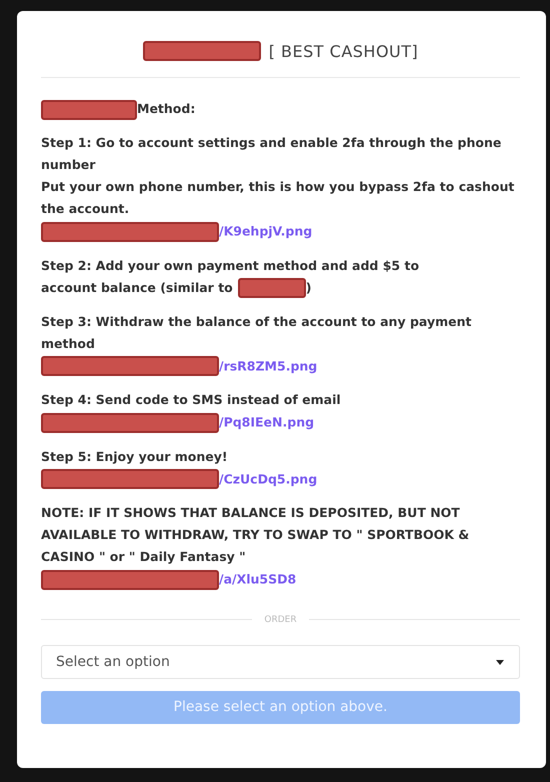 This screenshot has height=782, width=550. I want to click on option-select: Select an option, so click(280, 661).